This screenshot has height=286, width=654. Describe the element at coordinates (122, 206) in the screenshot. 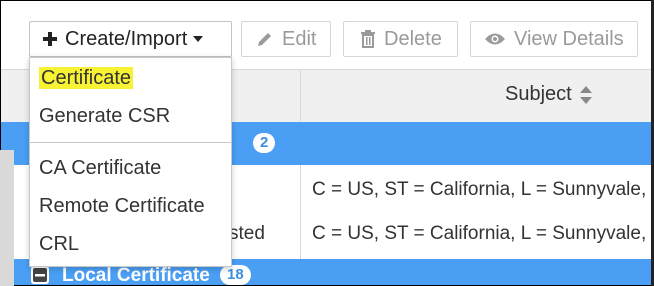

I see `menu-item-label: Remote Certificate` at that location.